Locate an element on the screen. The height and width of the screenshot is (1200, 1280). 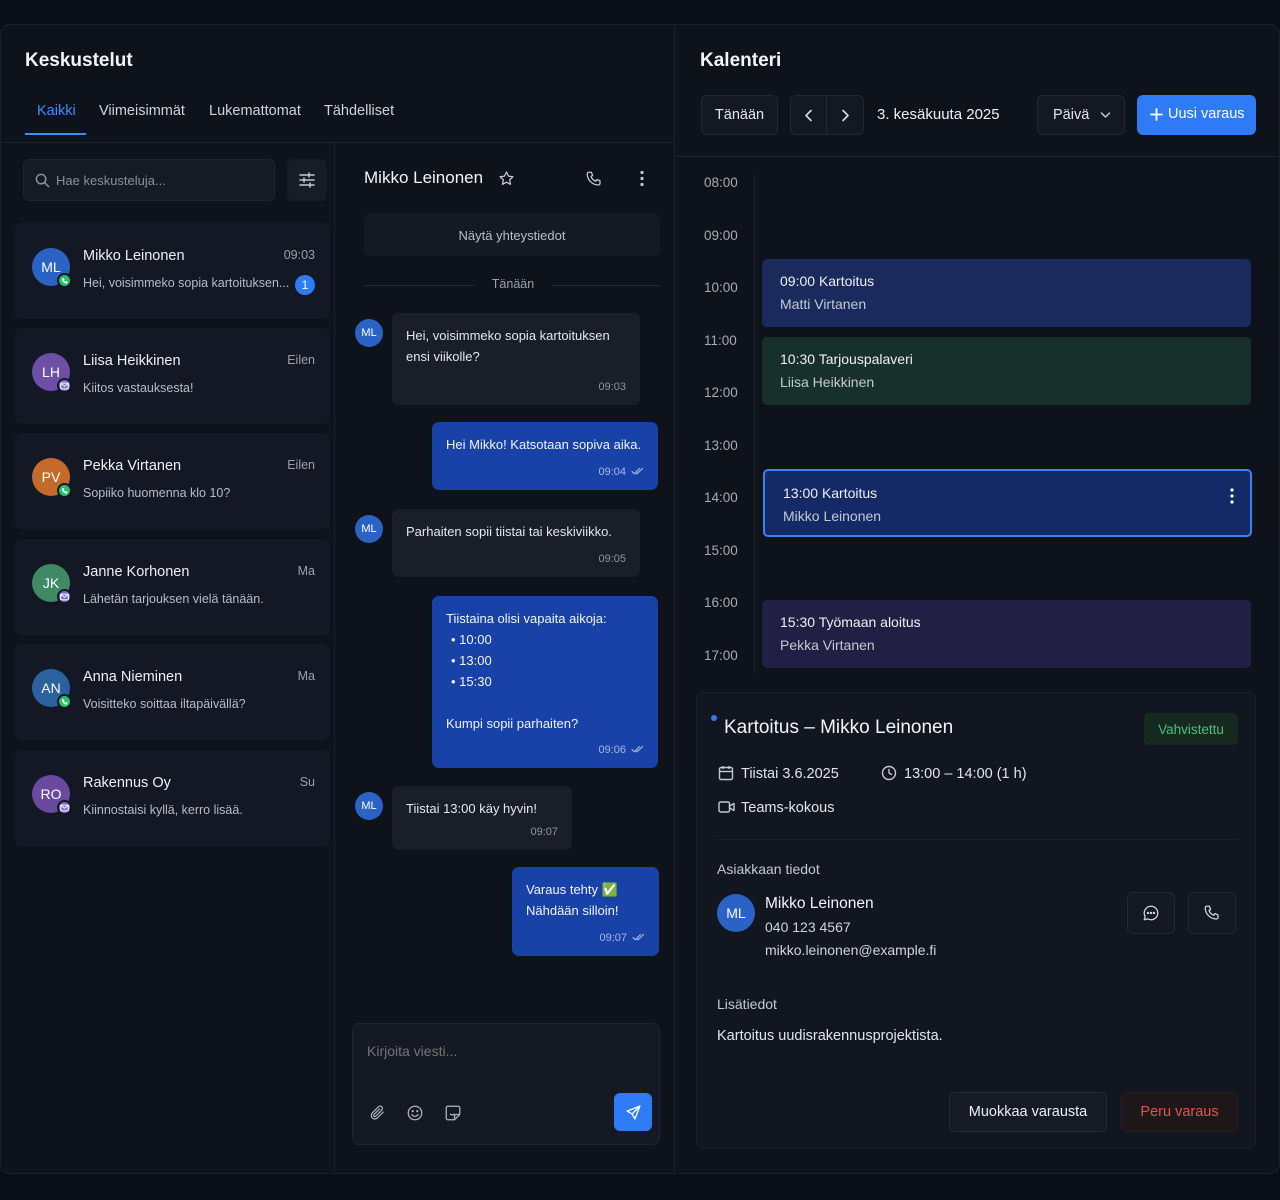
customer-email: mikko.leinonen@example.fi is located at coordinates (851, 950).